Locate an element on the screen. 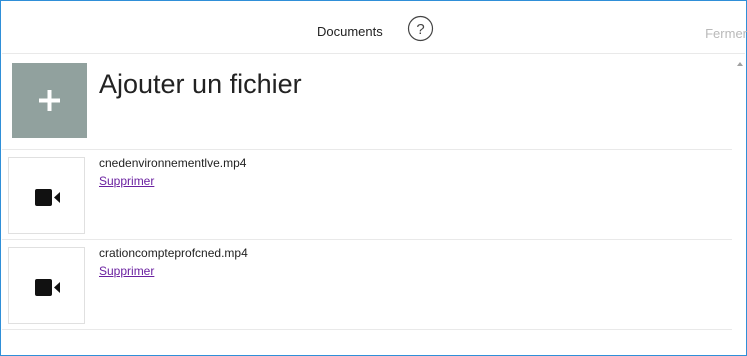 Image resolution: width=747 pixels, height=356 pixels. dialog-header: Documents ? Fermer is located at coordinates (374, 28).